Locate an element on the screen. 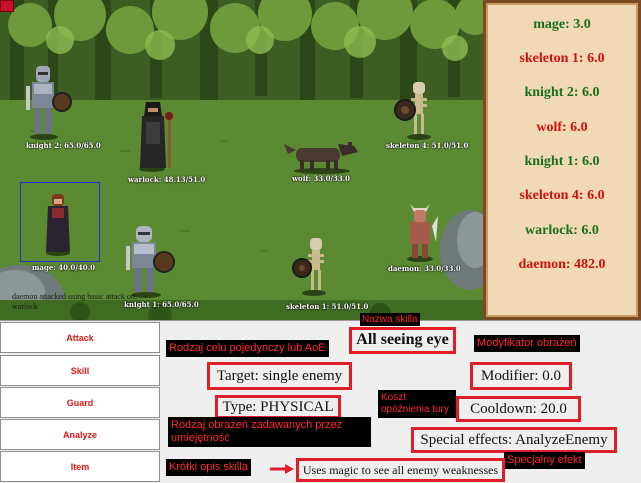 This screenshot has height=483, width=641. annotation-modifier: Modyfikator obrażeń is located at coordinates (527, 343).